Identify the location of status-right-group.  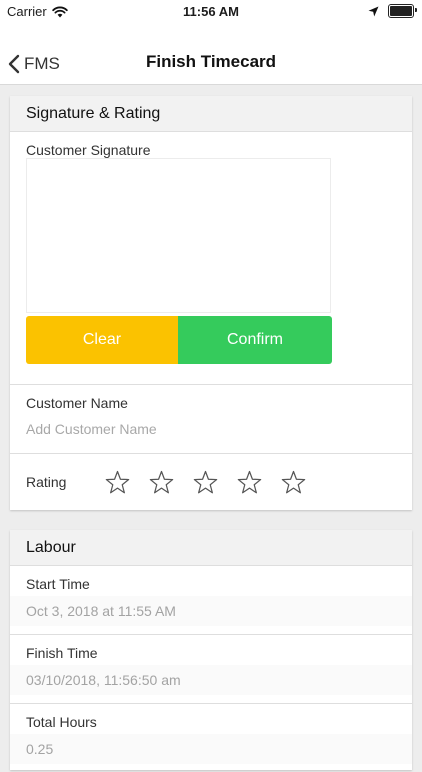
(392, 11).